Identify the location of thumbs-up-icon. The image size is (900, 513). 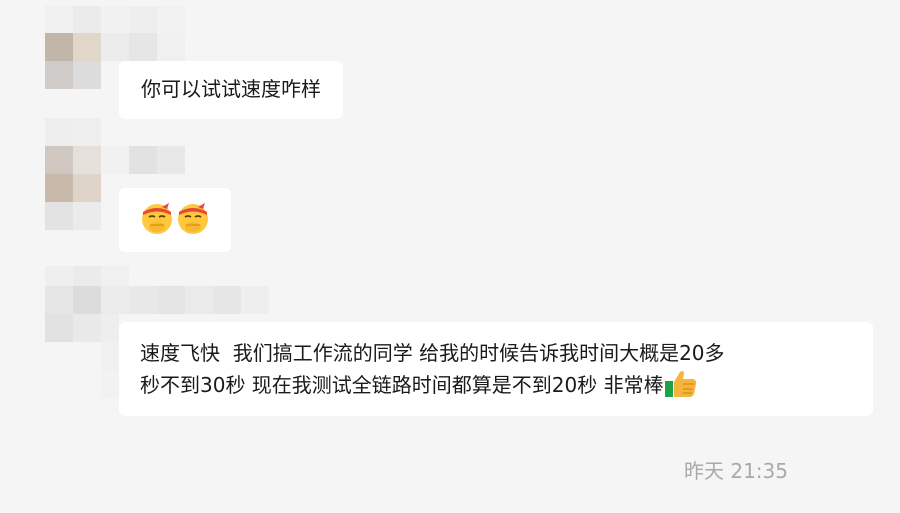
(680, 383).